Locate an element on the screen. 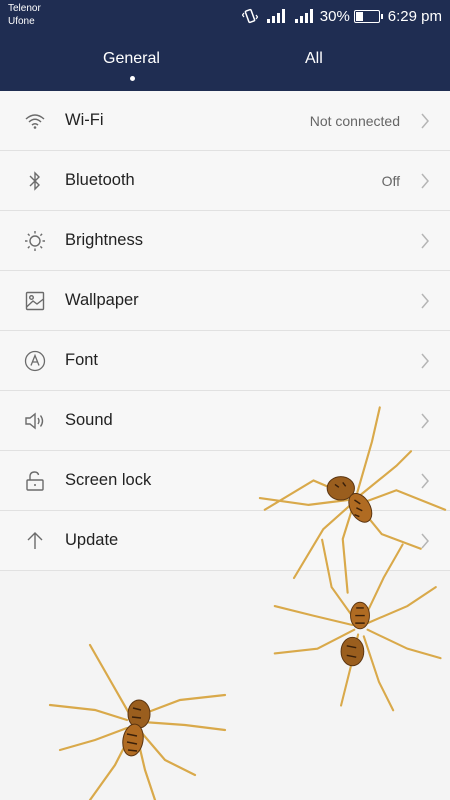 The height and width of the screenshot is (800, 450). row-label: Update is located at coordinates (92, 540).